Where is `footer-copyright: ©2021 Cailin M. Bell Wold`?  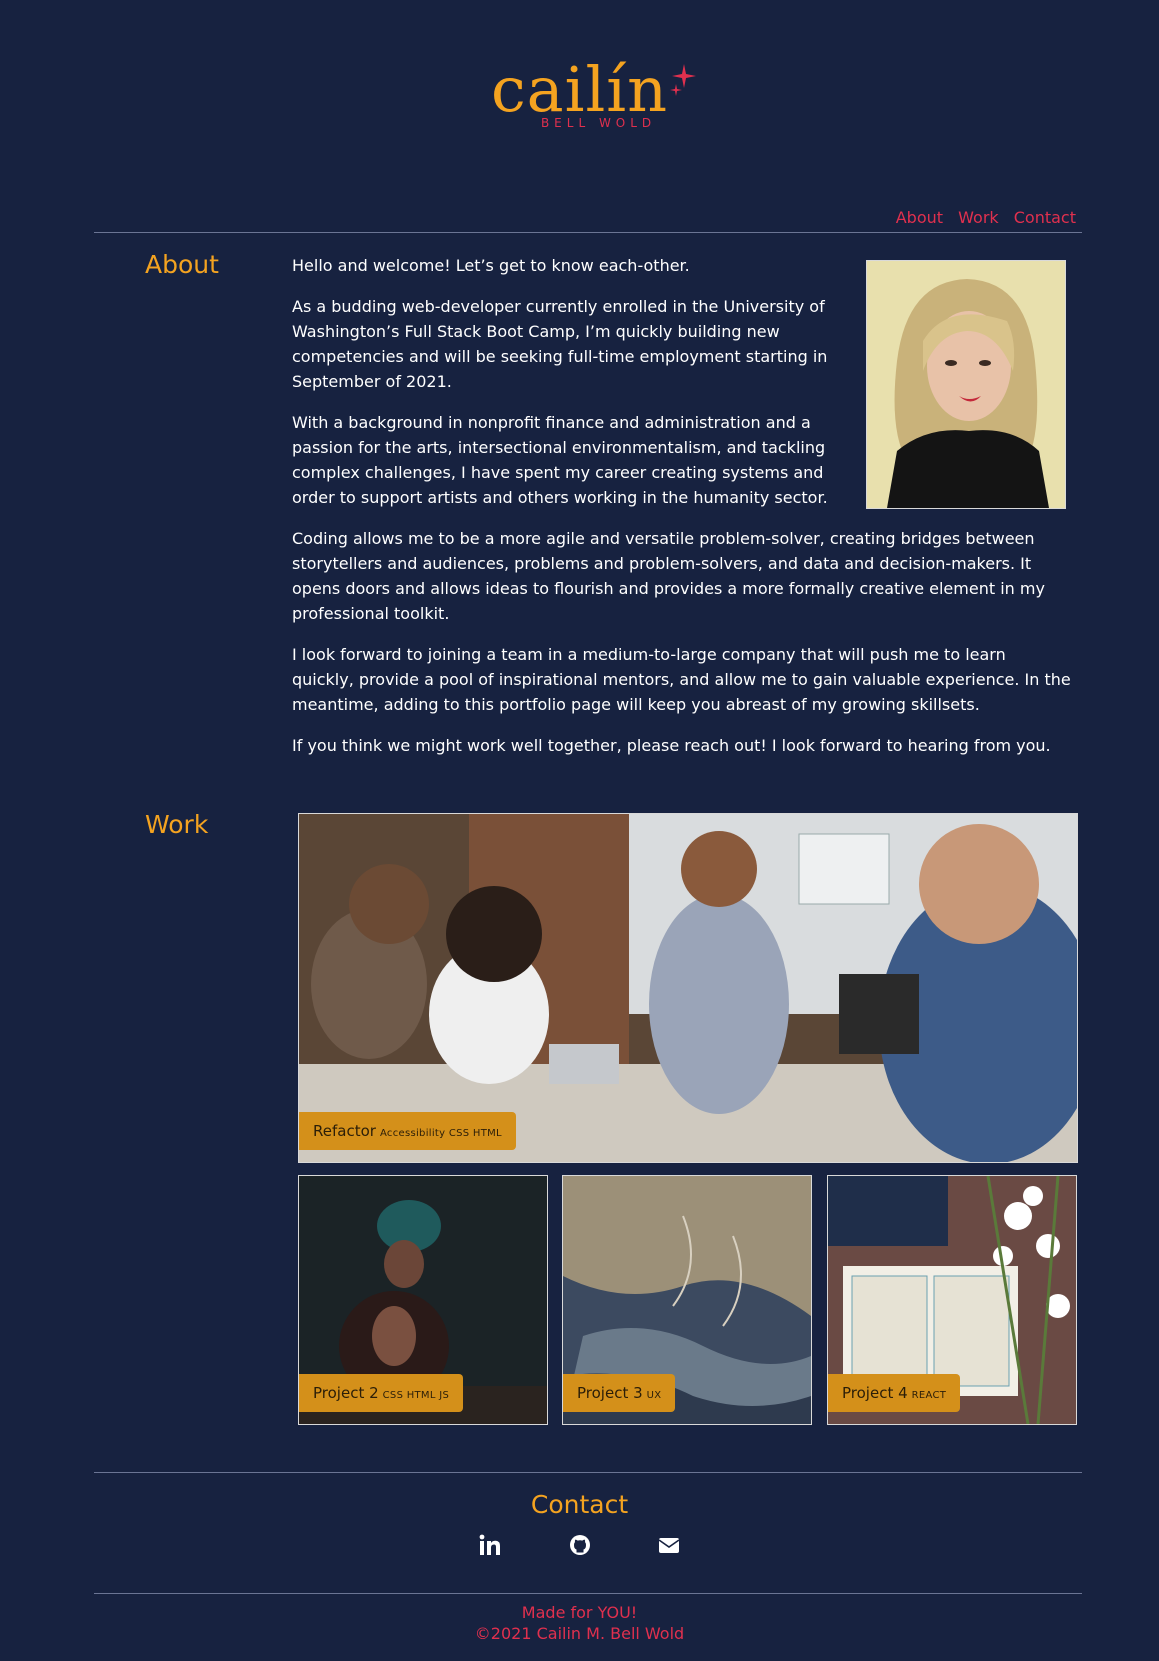 footer-copyright: ©2021 Cailin M. Bell Wold is located at coordinates (579, 1633).